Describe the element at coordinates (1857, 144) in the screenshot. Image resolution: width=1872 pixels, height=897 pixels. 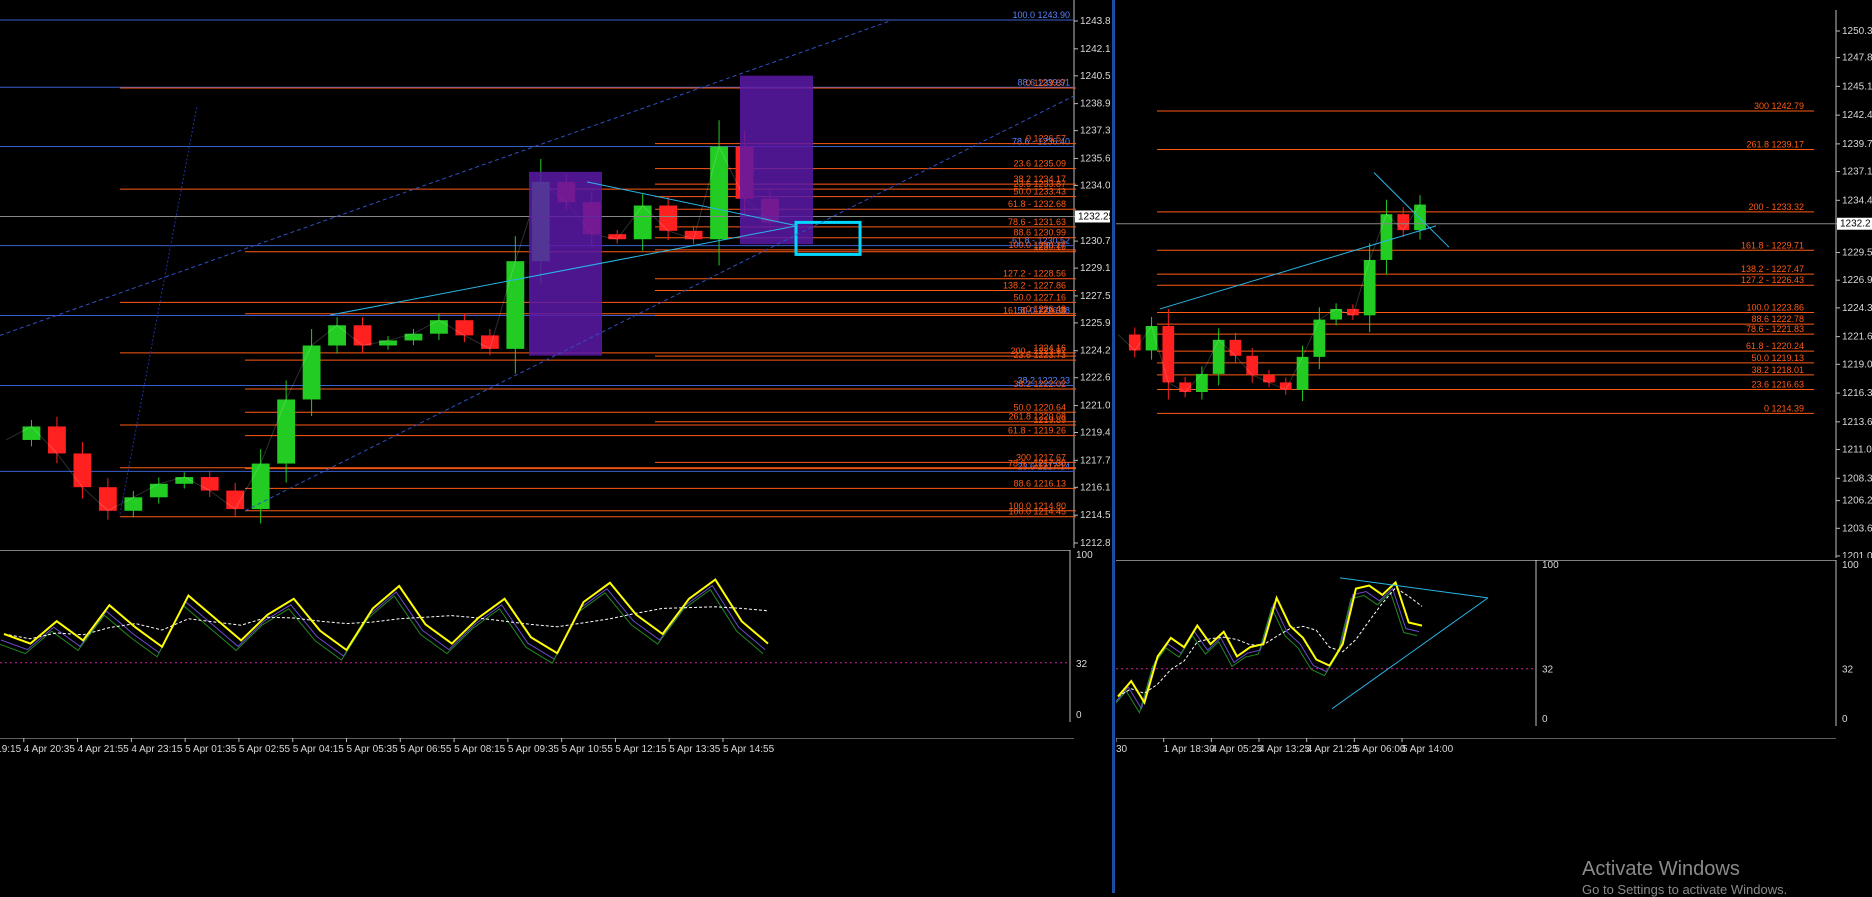
I see `price-tick-label: 1239.7` at that location.